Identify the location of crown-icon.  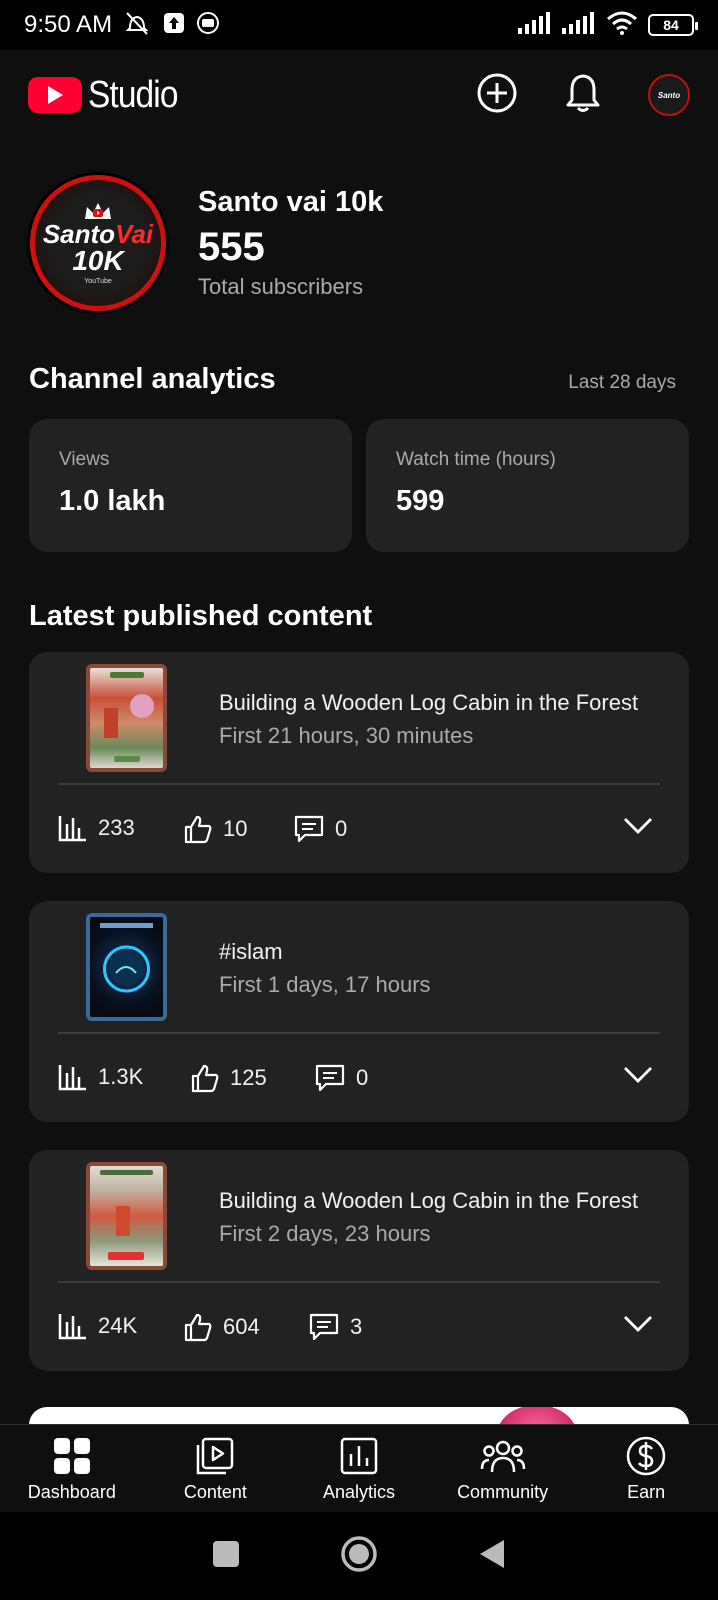
(98, 211).